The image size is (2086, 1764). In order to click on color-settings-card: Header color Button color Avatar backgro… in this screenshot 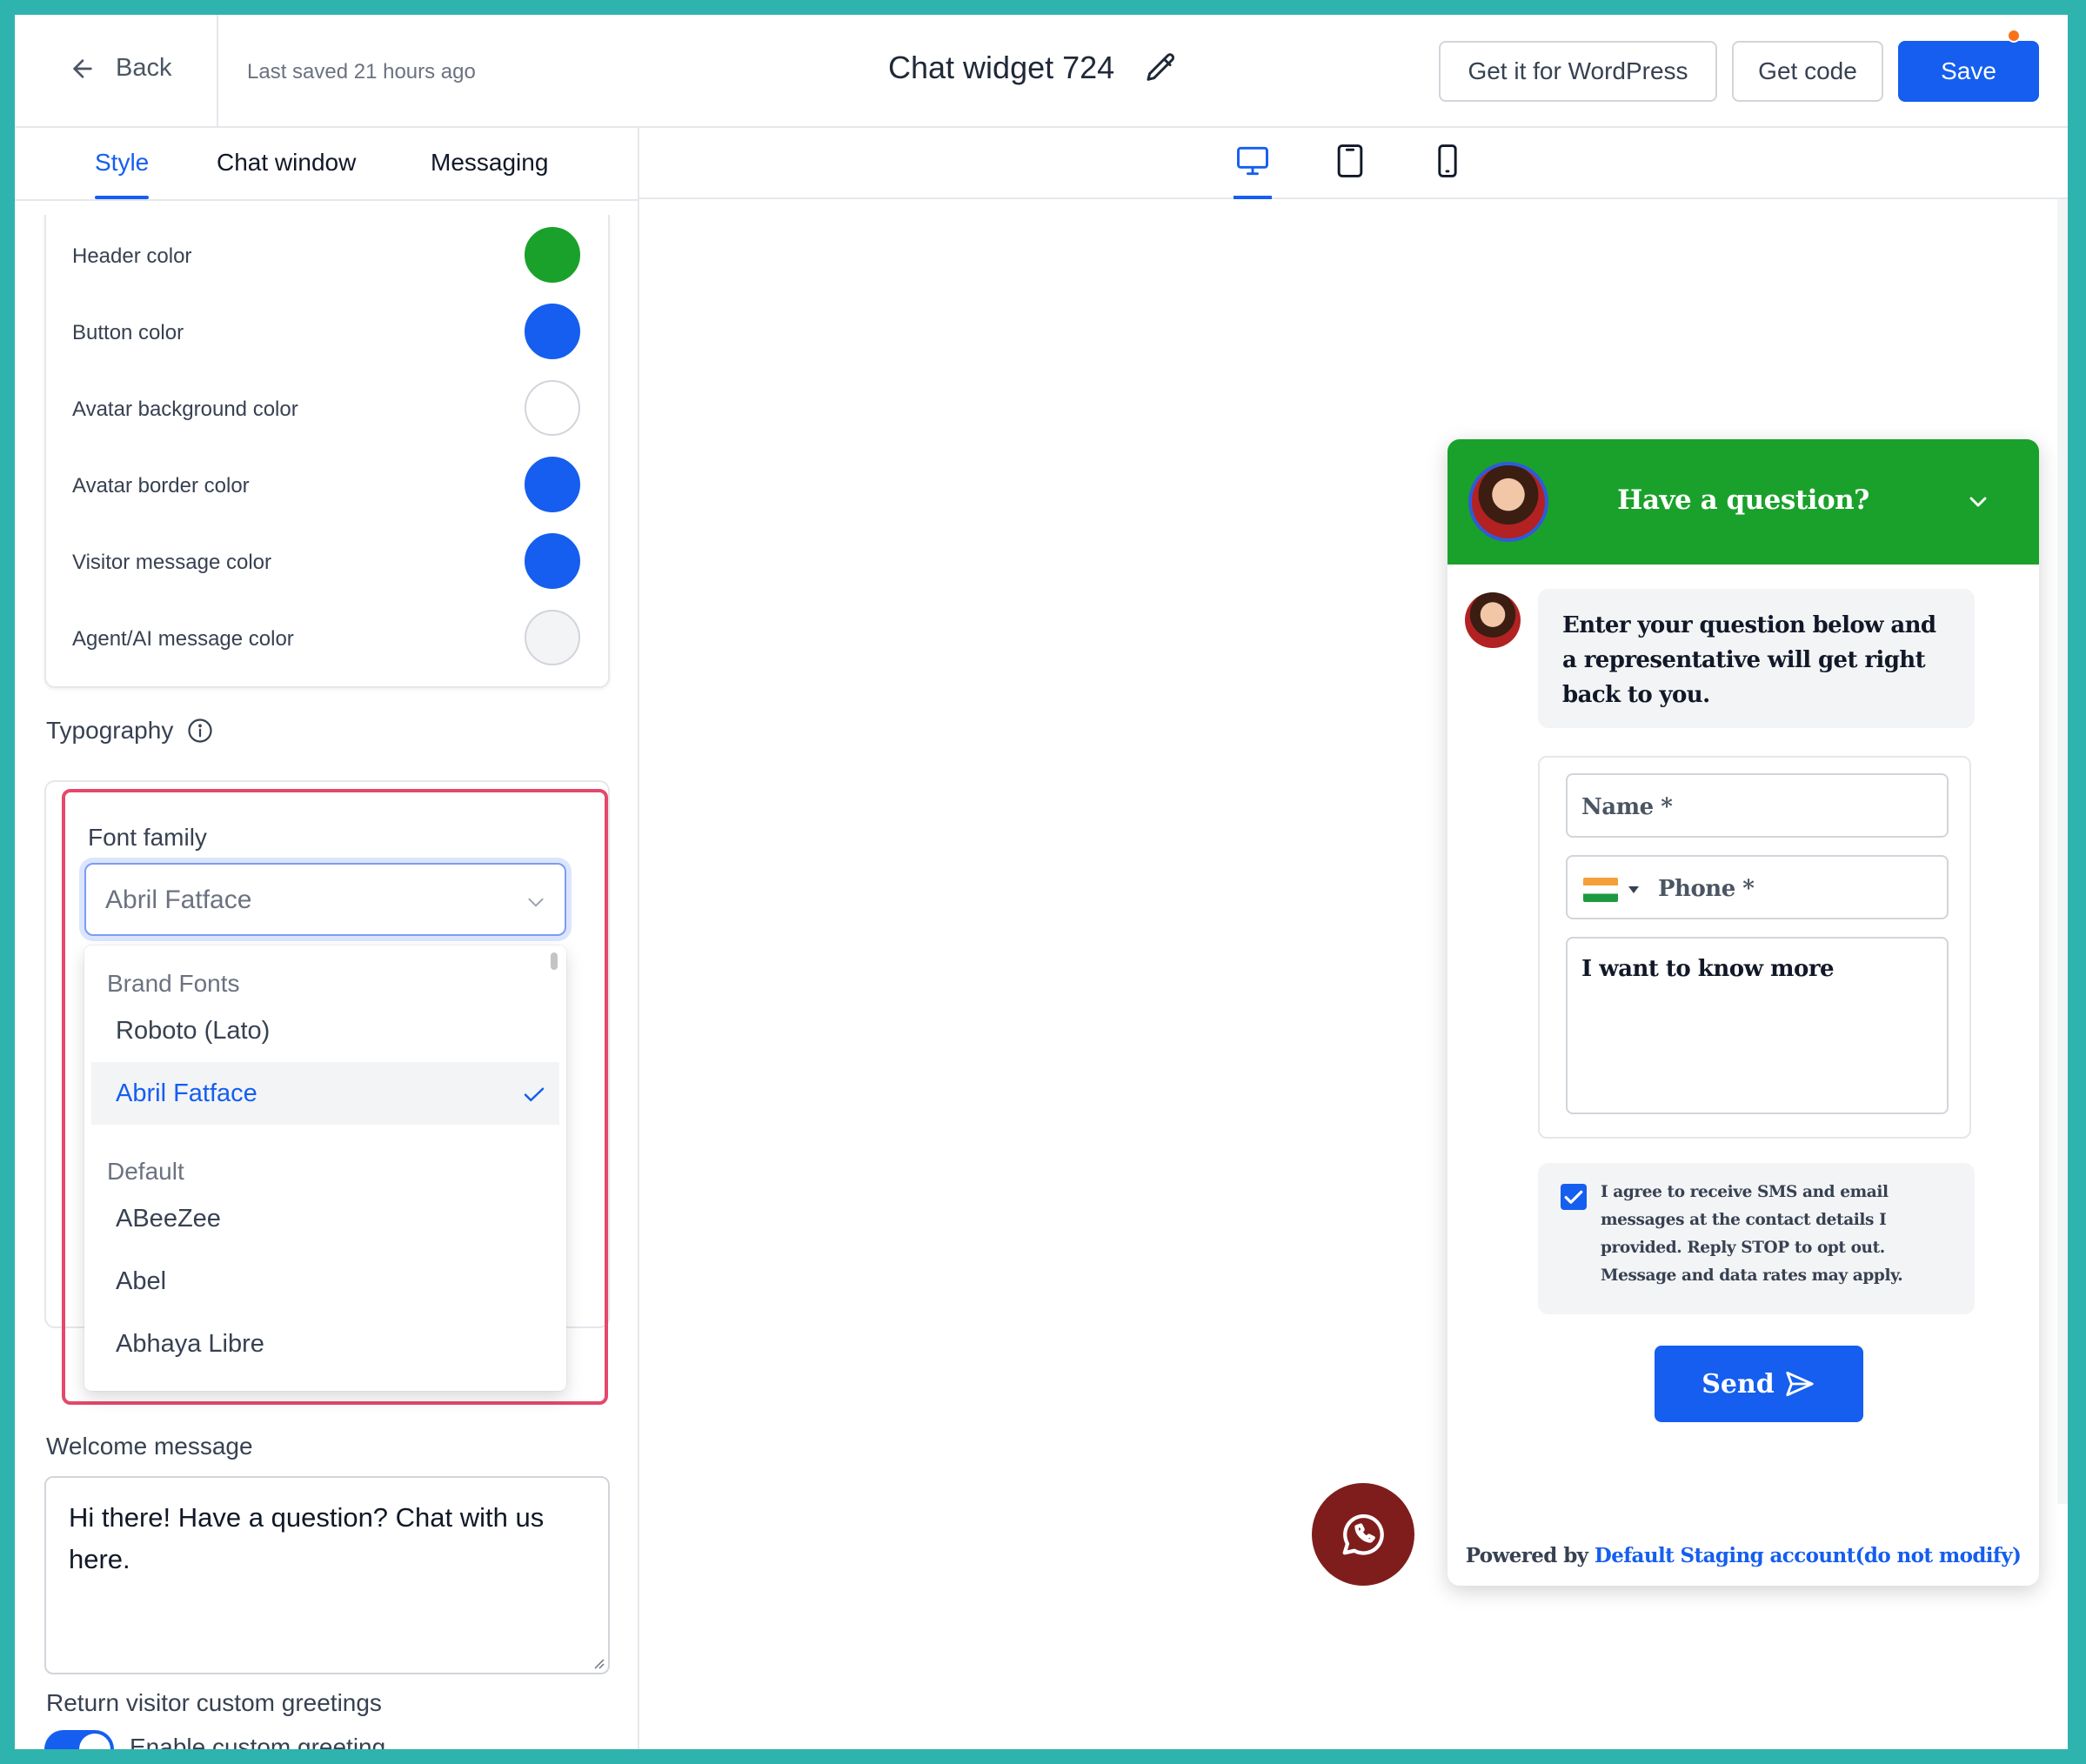, I will do `click(327, 451)`.